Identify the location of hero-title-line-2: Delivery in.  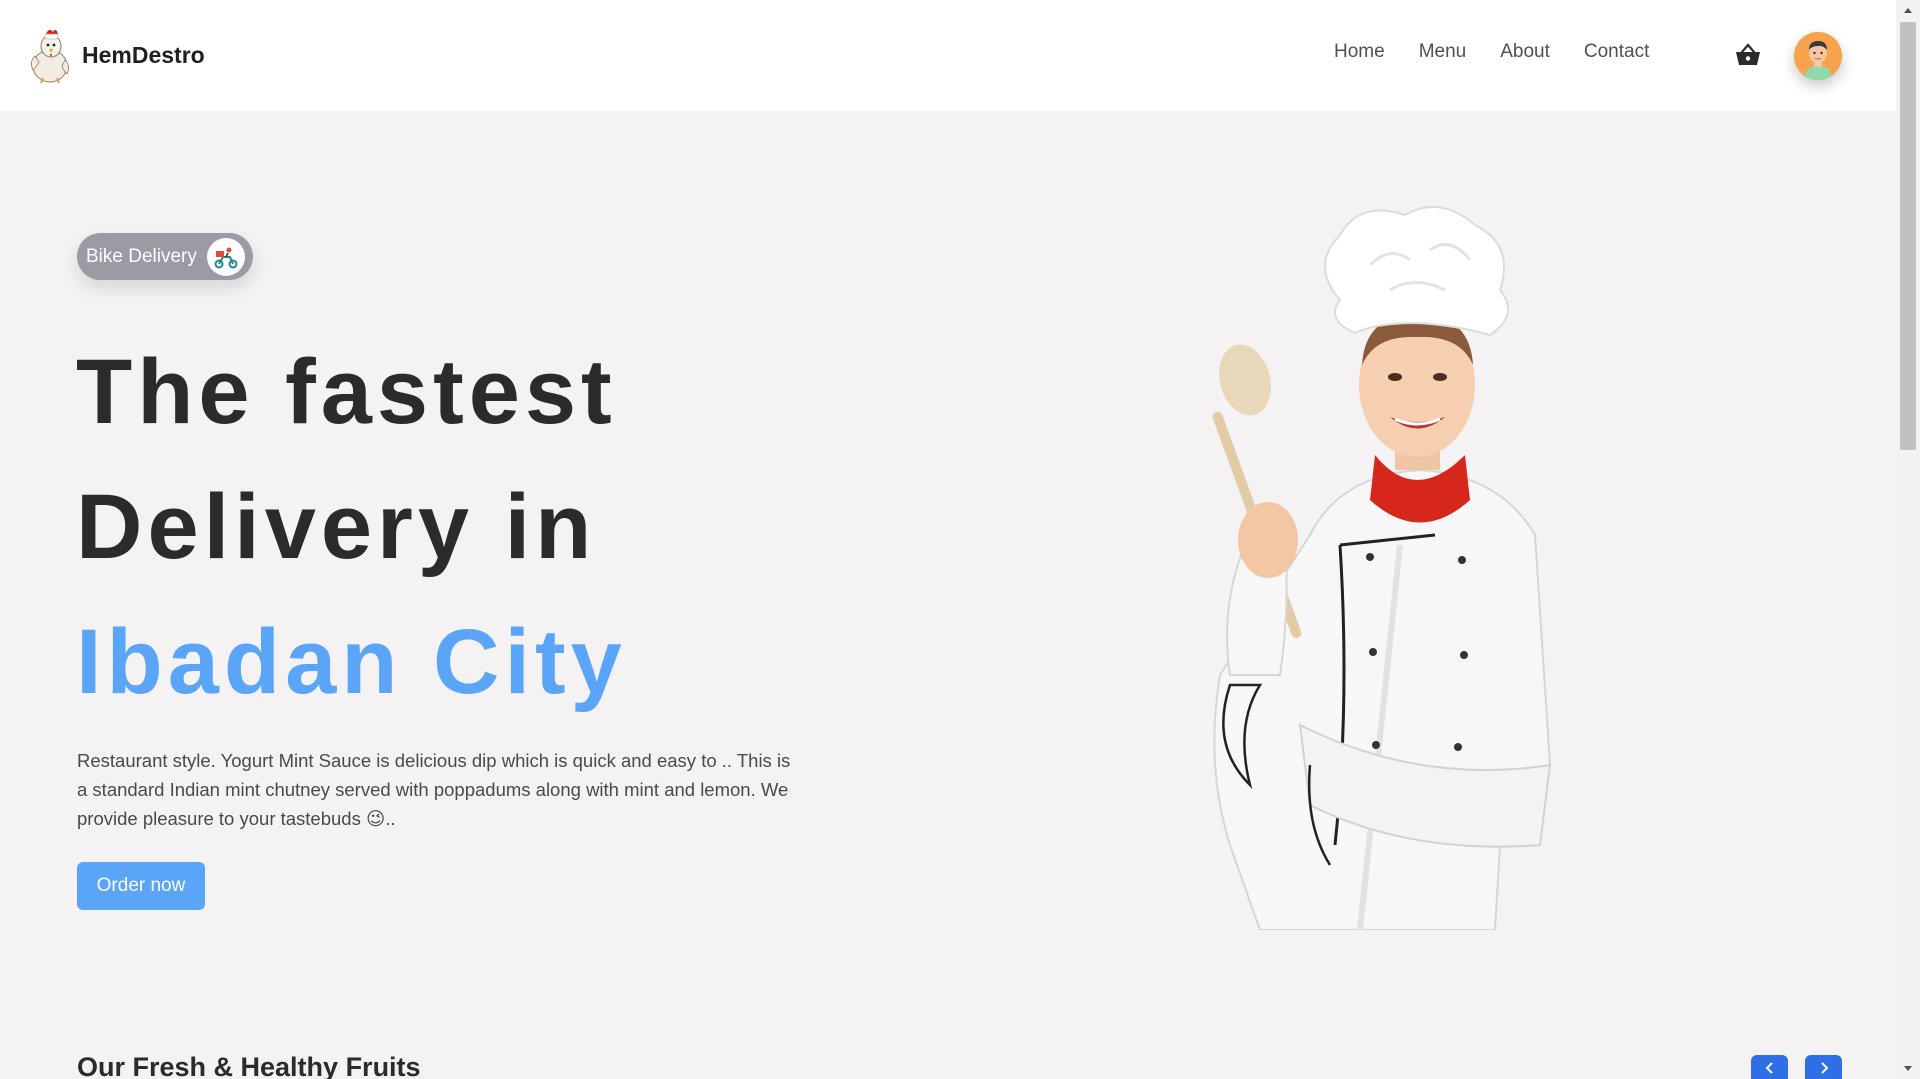
(336, 527).